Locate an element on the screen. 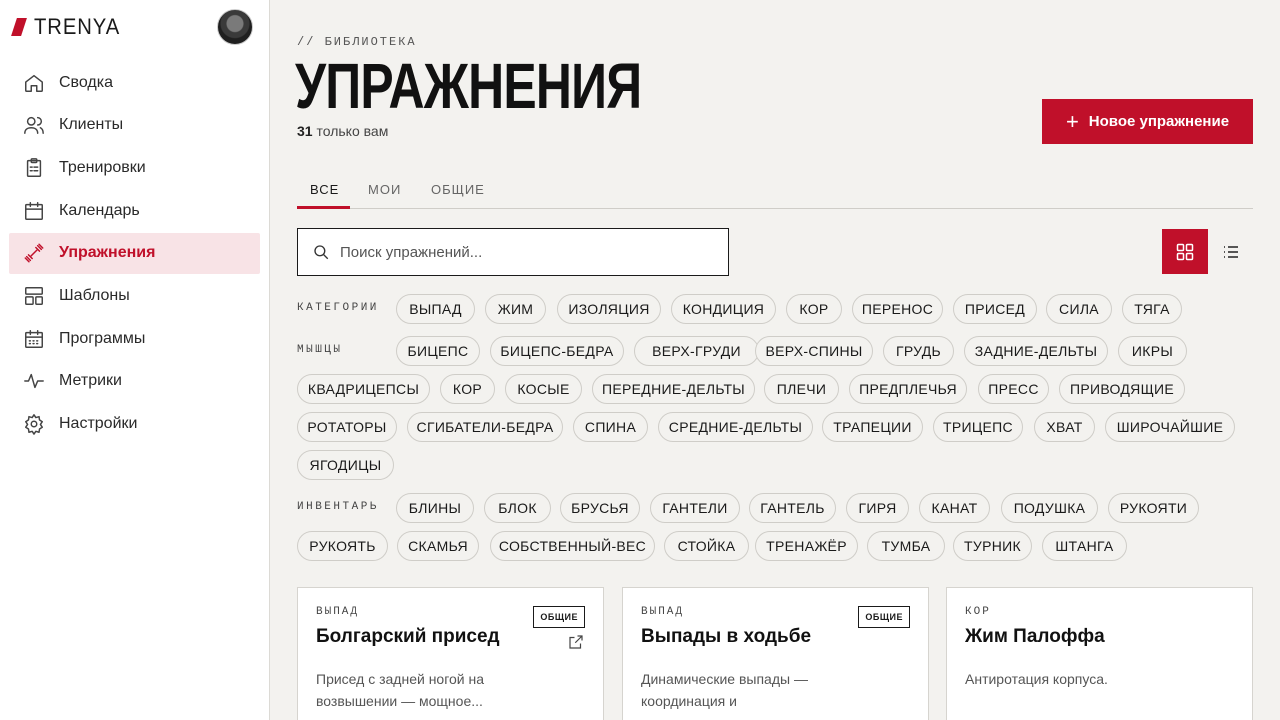 Image resolution: width=1280 pixels, height=720 pixels. sidebar-item-calendar: Календарь is located at coordinates (134, 210).